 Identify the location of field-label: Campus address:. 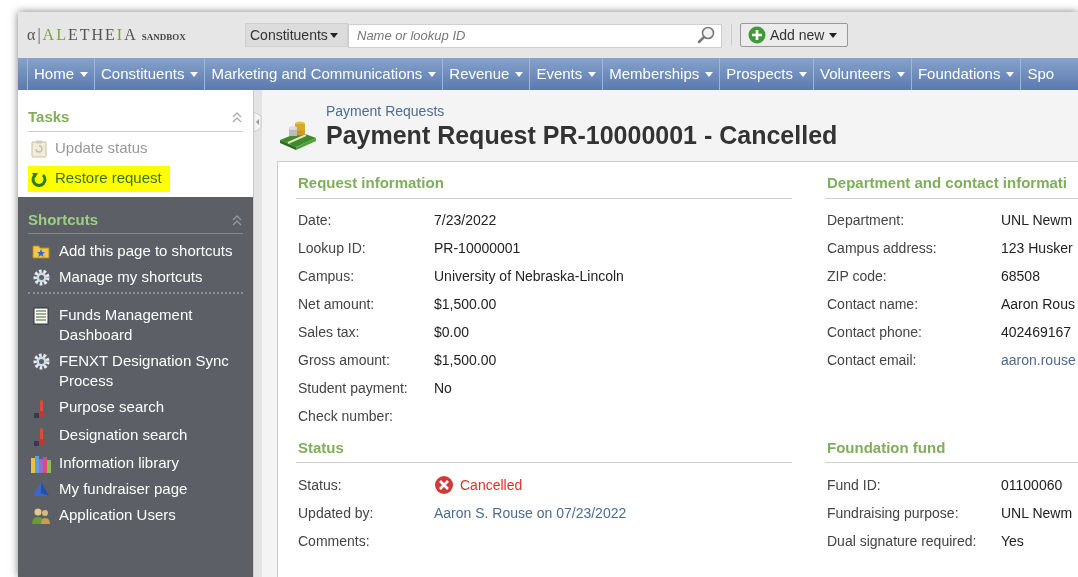
(882, 248).